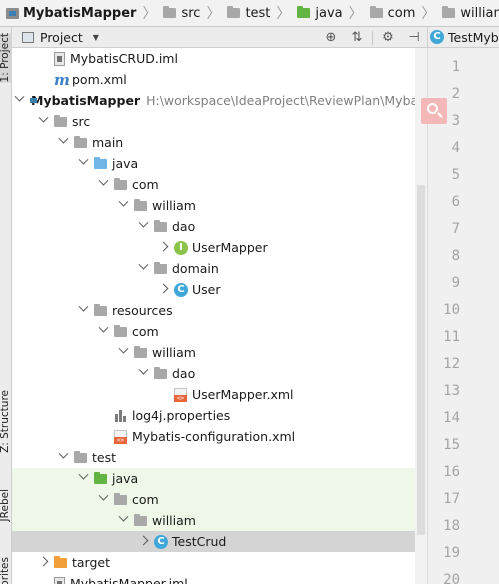 The width and height of the screenshot is (499, 584). What do you see at coordinates (80, 13) in the screenshot?
I see `breadcrumb-label: MybatisMapper` at bounding box center [80, 13].